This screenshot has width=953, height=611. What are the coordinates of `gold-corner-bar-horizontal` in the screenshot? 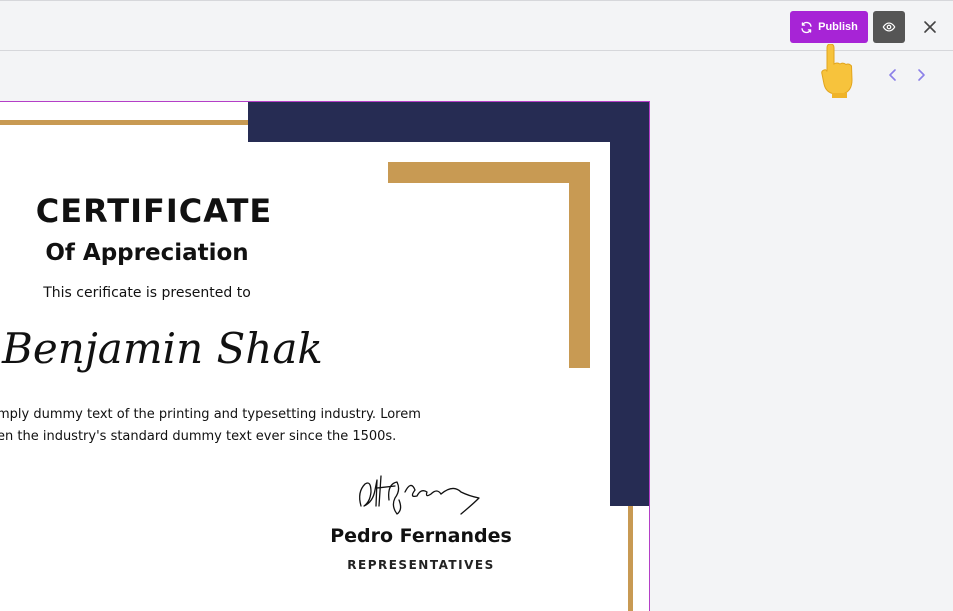 It's located at (489, 172).